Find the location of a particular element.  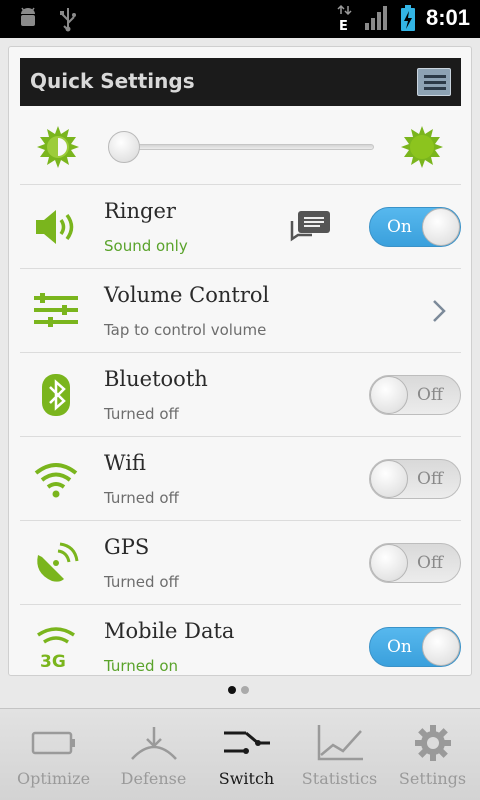

brightness-high-icon is located at coordinates (422, 147).